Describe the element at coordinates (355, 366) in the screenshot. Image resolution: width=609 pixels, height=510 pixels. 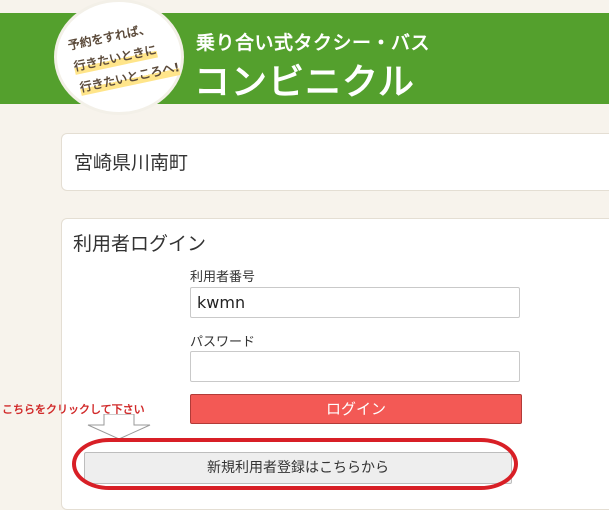
I see `password-input` at that location.